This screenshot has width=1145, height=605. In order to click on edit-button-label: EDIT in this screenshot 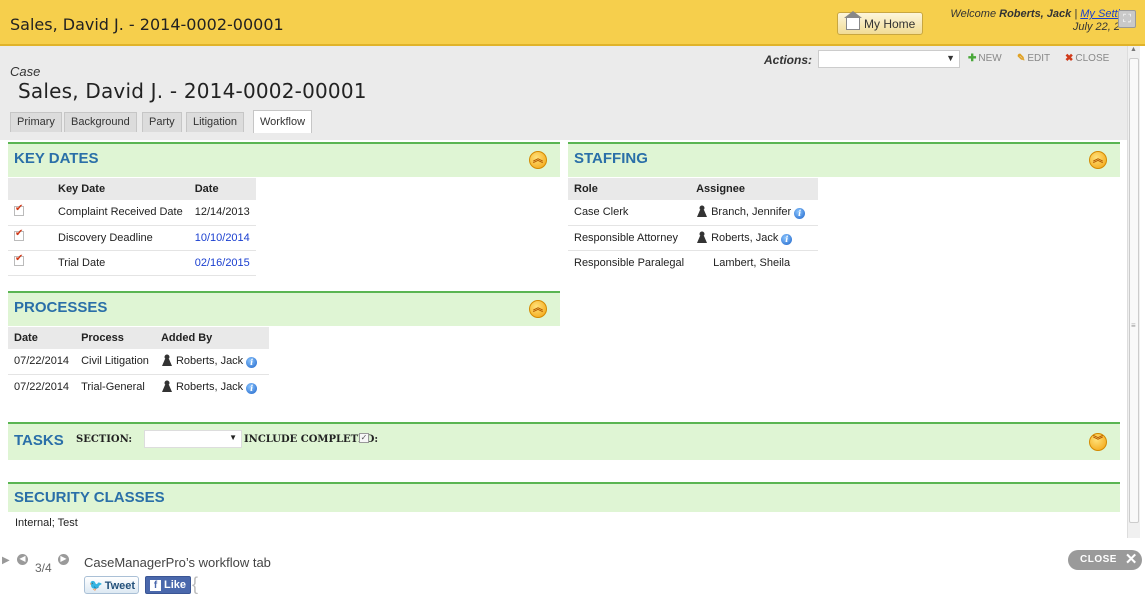, I will do `click(1039, 58)`.